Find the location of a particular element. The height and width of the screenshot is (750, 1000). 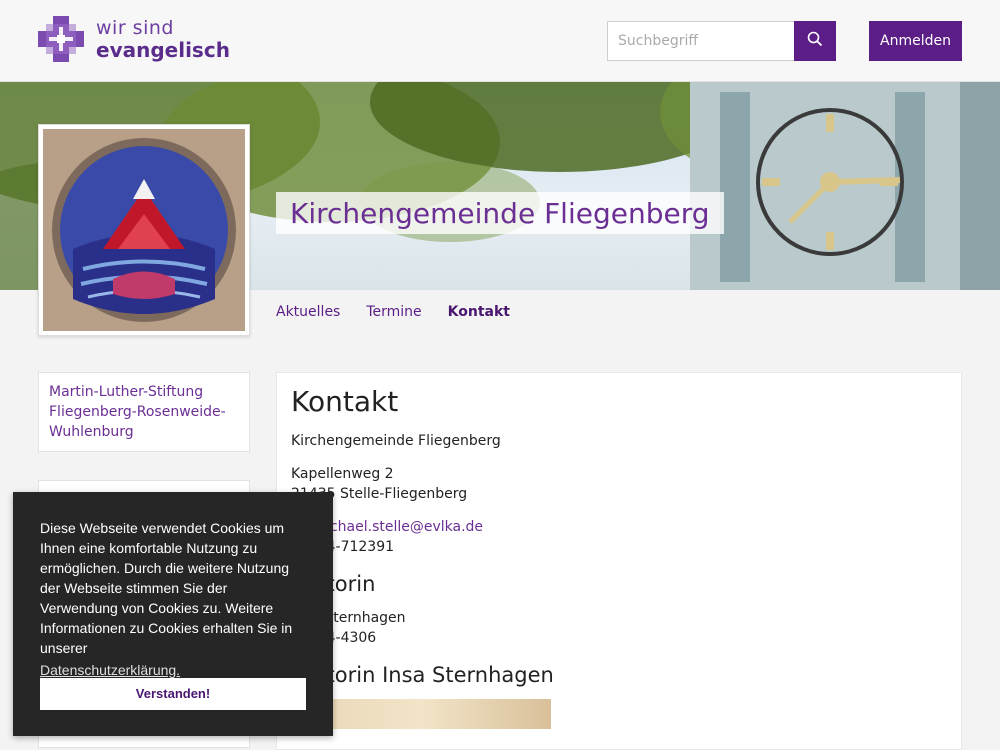

pastorin-info: Insa Sternhagen 04174-4306 is located at coordinates (619, 628).